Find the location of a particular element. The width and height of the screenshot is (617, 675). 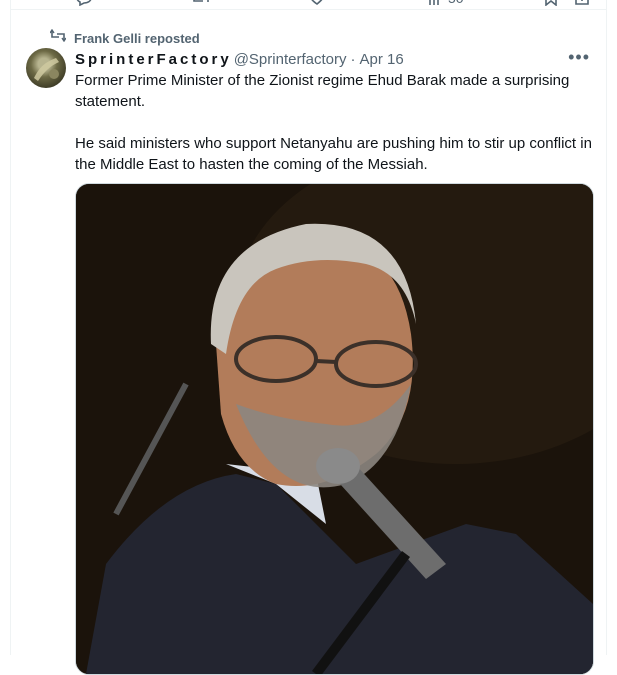

share-icon is located at coordinates (582, 4).